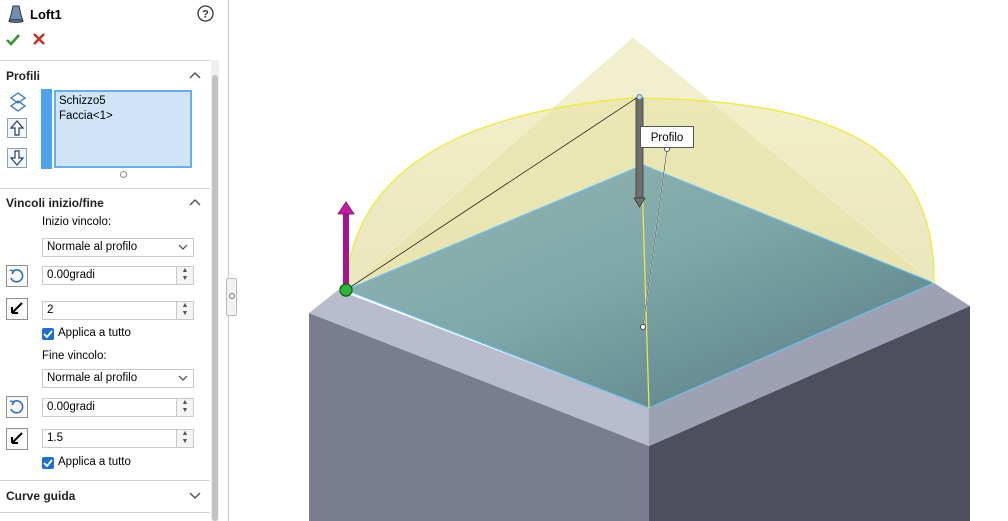  What do you see at coordinates (16, 14) in the screenshot?
I see `loft-feature-icon` at bounding box center [16, 14].